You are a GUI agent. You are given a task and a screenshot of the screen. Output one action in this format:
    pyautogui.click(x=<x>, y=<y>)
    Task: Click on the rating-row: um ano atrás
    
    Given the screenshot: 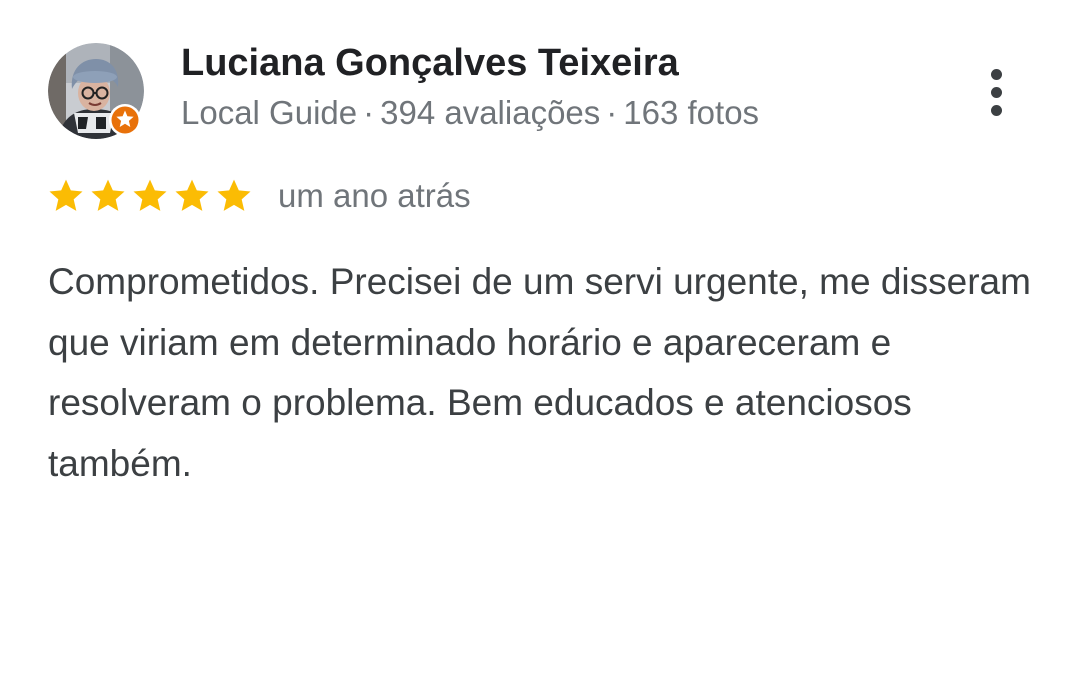 What is the action you would take?
    pyautogui.click(x=258, y=196)
    